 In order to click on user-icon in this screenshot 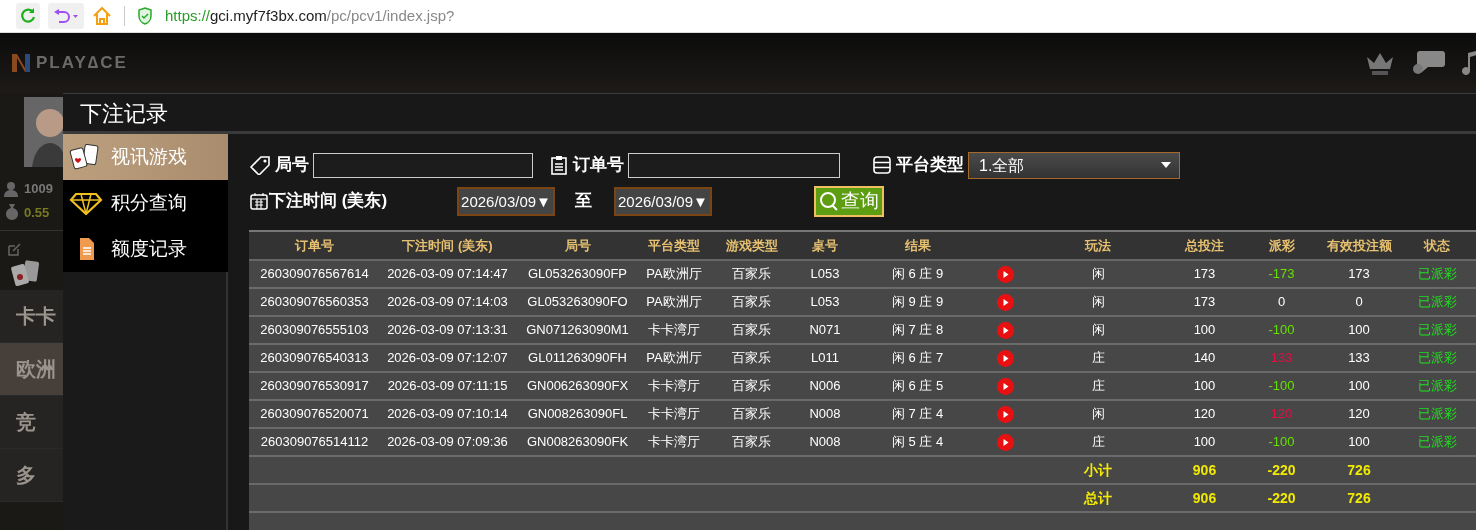, I will do `click(12, 188)`.